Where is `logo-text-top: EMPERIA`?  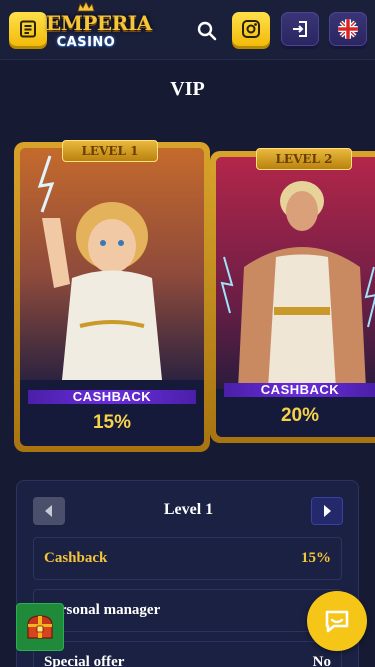 logo-text-top: EMPERIA is located at coordinates (99, 23).